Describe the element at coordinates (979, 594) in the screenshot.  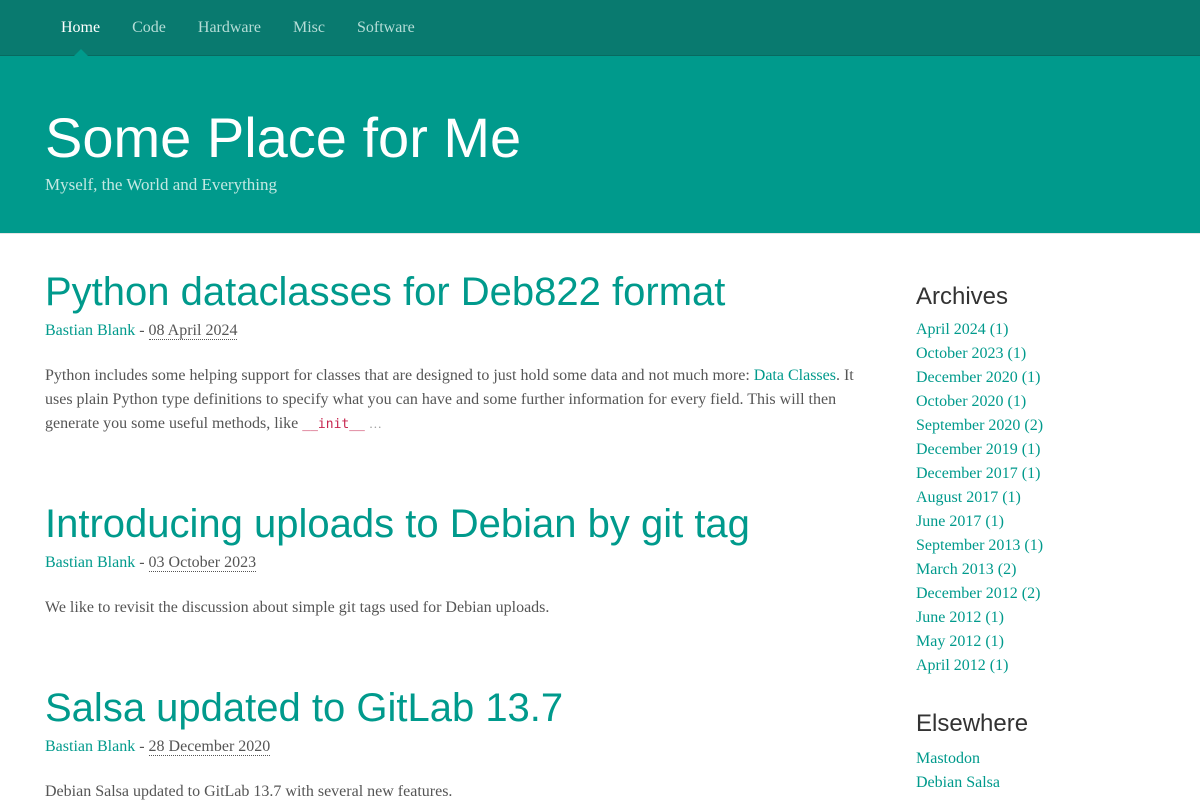
I see `archive-link: December 2012 (2)` at that location.